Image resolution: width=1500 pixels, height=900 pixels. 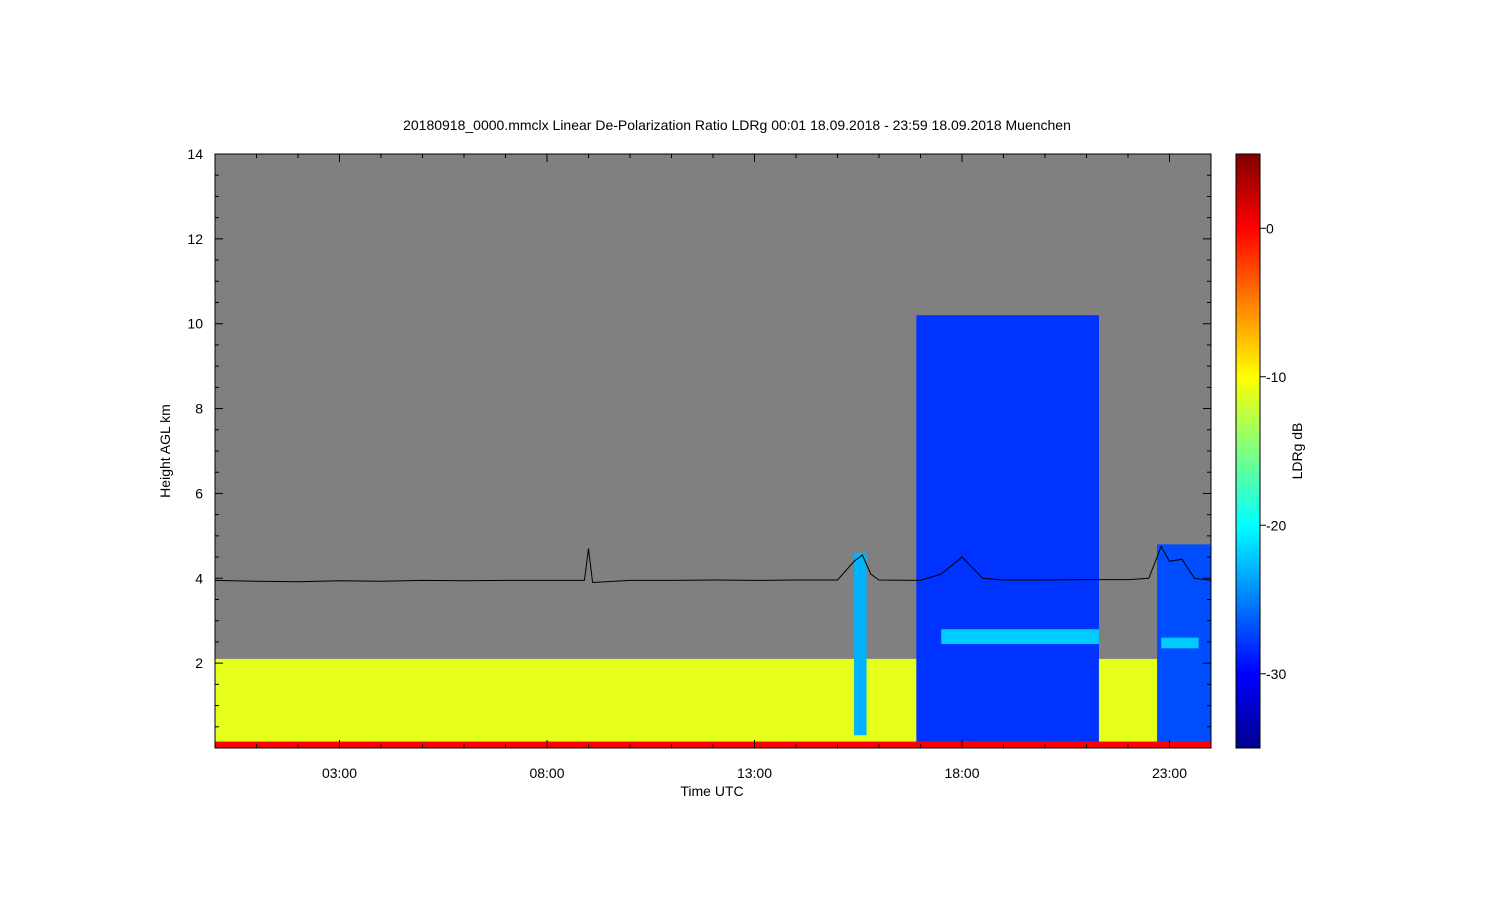 What do you see at coordinates (199, 493) in the screenshot?
I see `y-tick-label: 6` at bounding box center [199, 493].